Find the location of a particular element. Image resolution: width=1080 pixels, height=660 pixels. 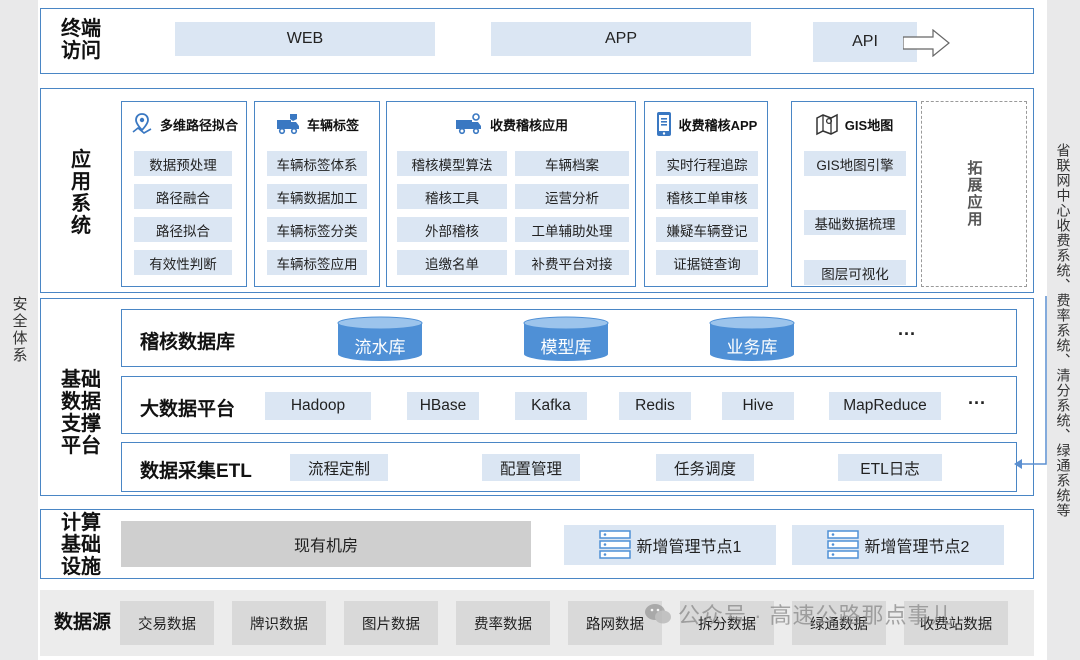

new-node-2: 新增管理节点2 is located at coordinates (898, 545).